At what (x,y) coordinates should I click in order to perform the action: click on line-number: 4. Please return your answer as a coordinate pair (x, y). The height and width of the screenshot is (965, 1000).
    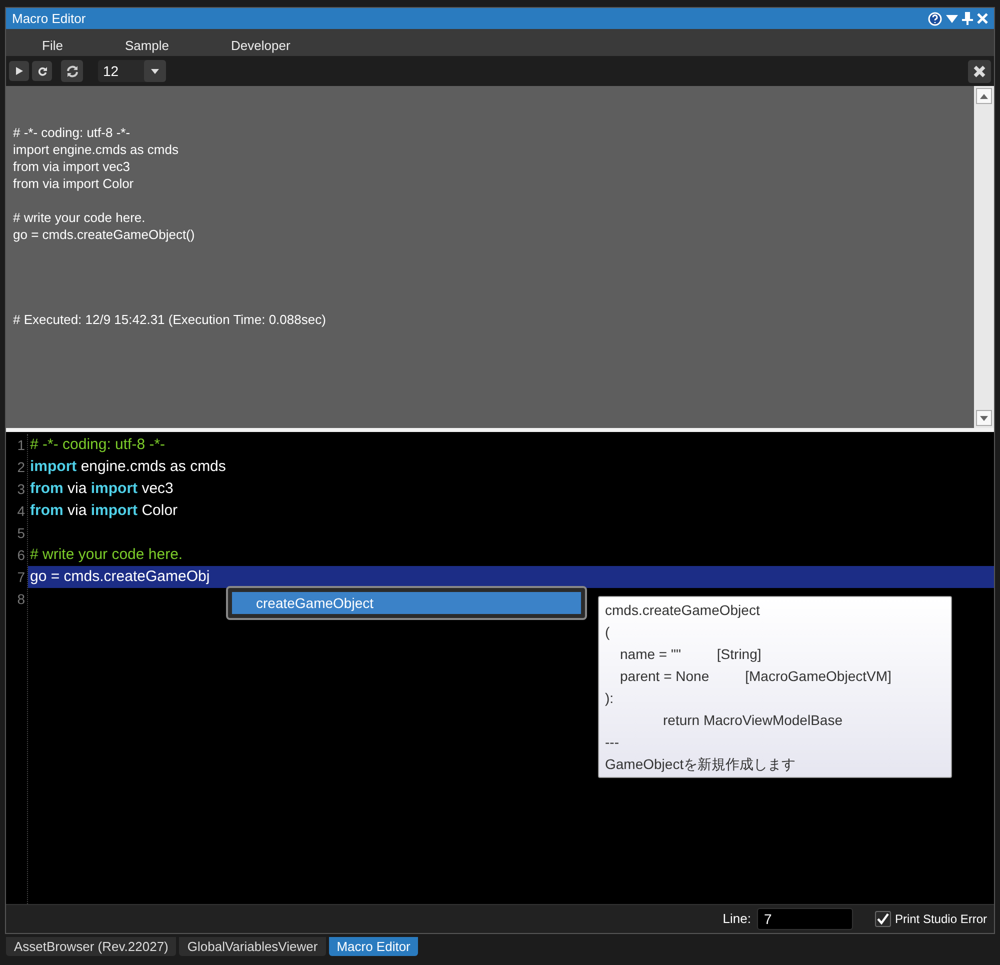
    Looking at the image, I should click on (21, 511).